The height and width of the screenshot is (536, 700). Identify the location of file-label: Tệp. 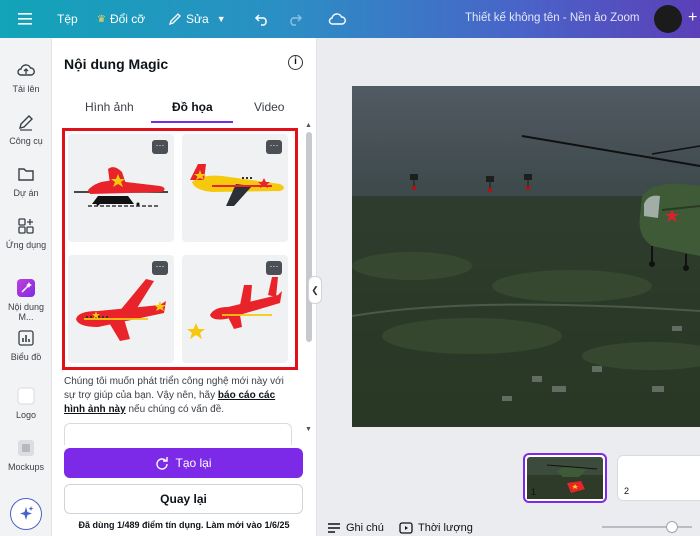
(67, 19).